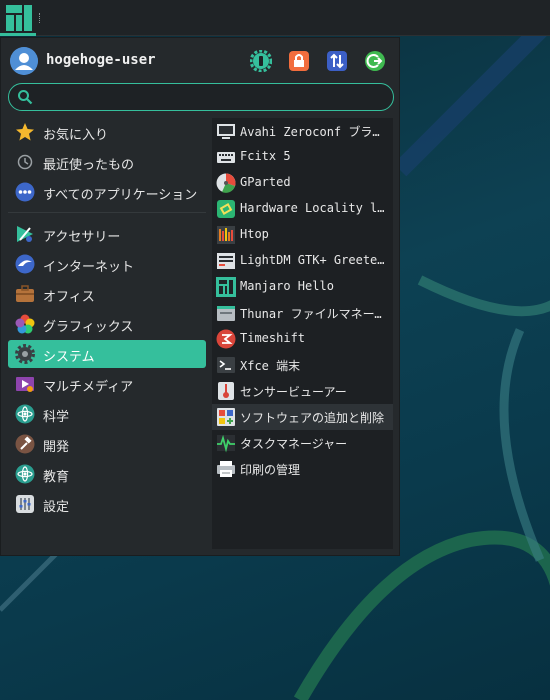  Describe the element at coordinates (25, 444) in the screenshot. I see `development-icon` at that location.